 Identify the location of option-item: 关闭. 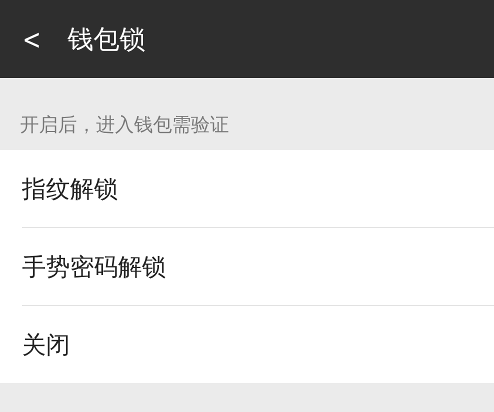
(46, 344).